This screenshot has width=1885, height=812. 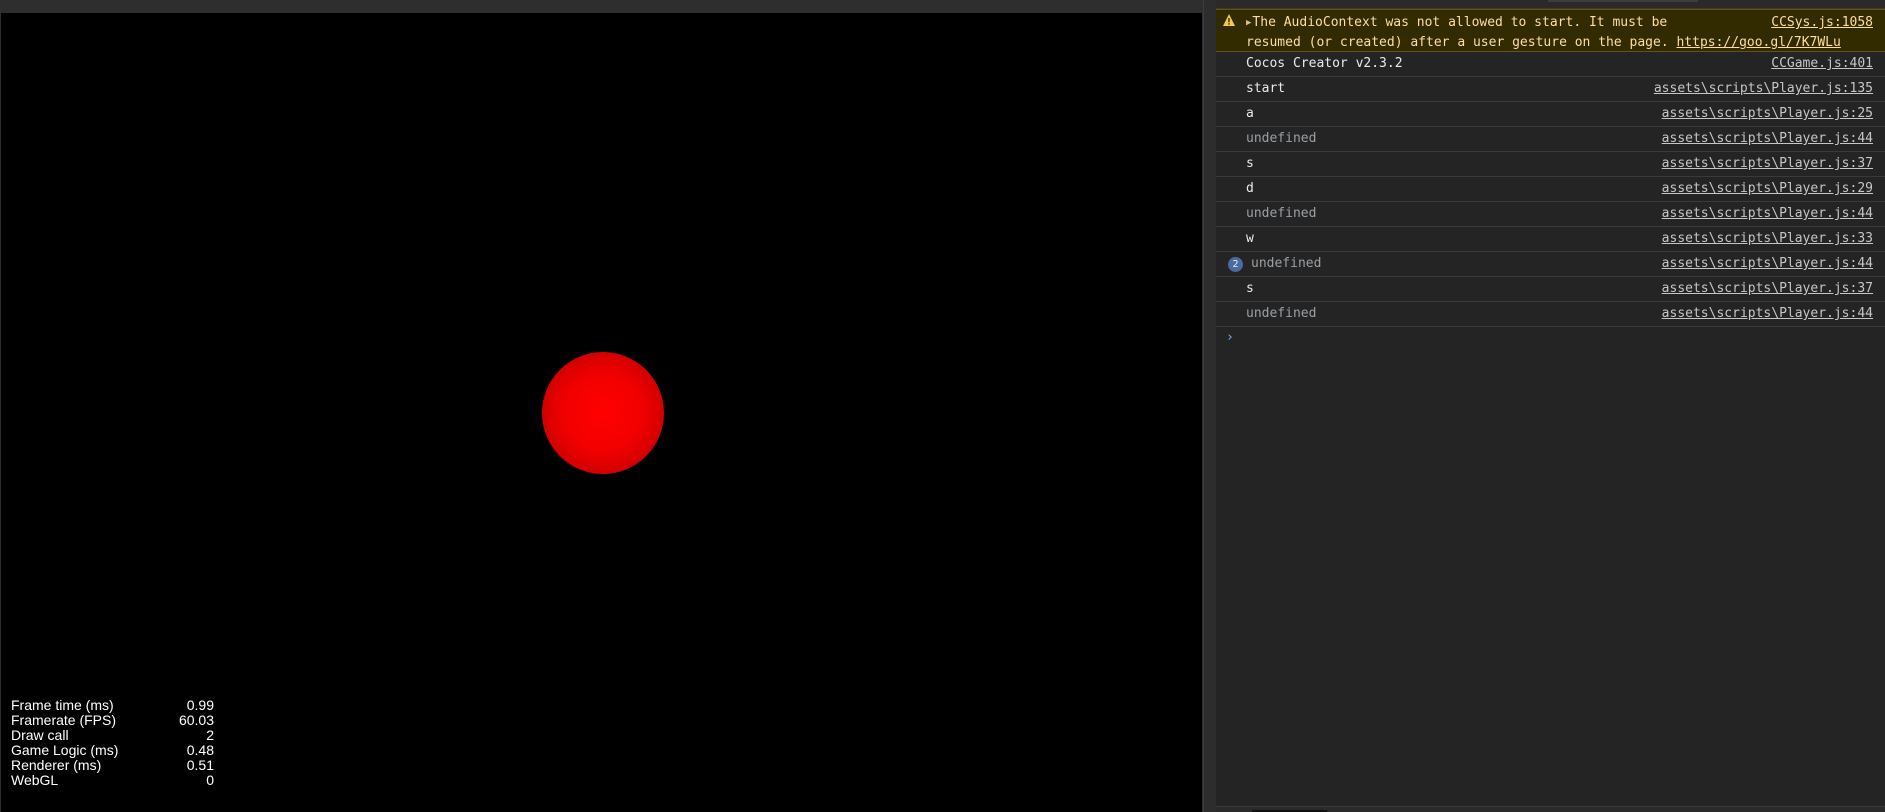 What do you see at coordinates (40, 735) in the screenshot?
I see `stat-label: Draw call` at bounding box center [40, 735].